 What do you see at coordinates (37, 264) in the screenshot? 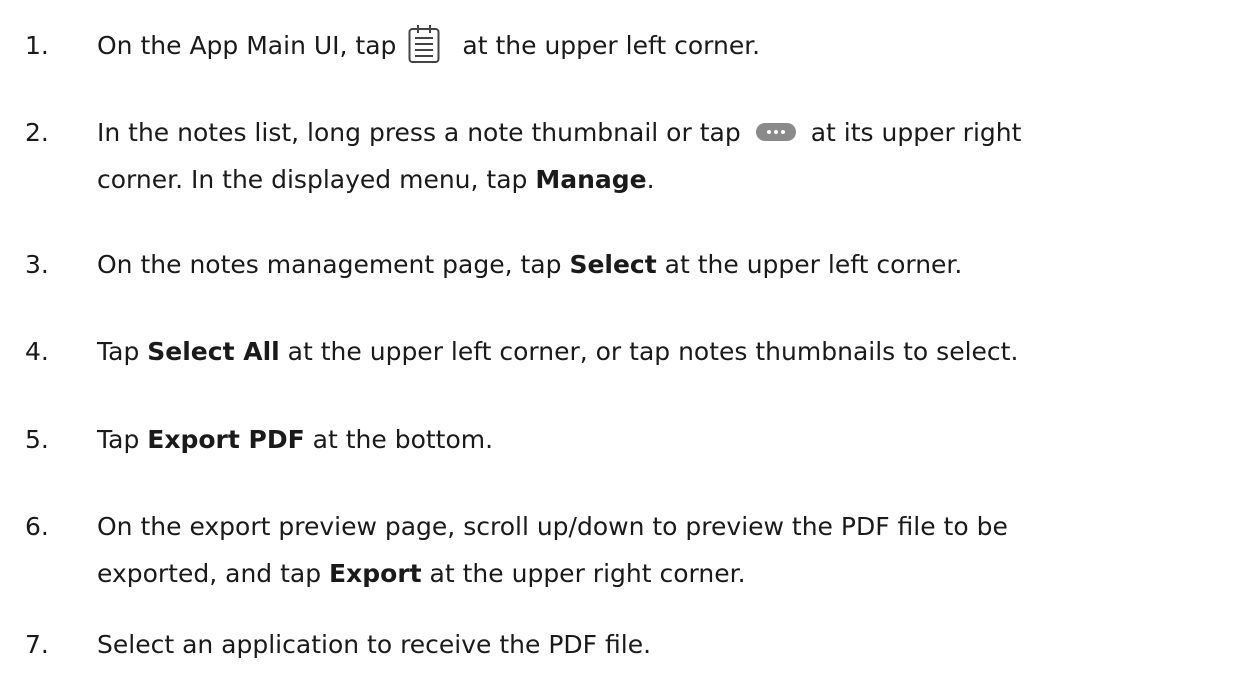
I see `step-number: 3.` at bounding box center [37, 264].